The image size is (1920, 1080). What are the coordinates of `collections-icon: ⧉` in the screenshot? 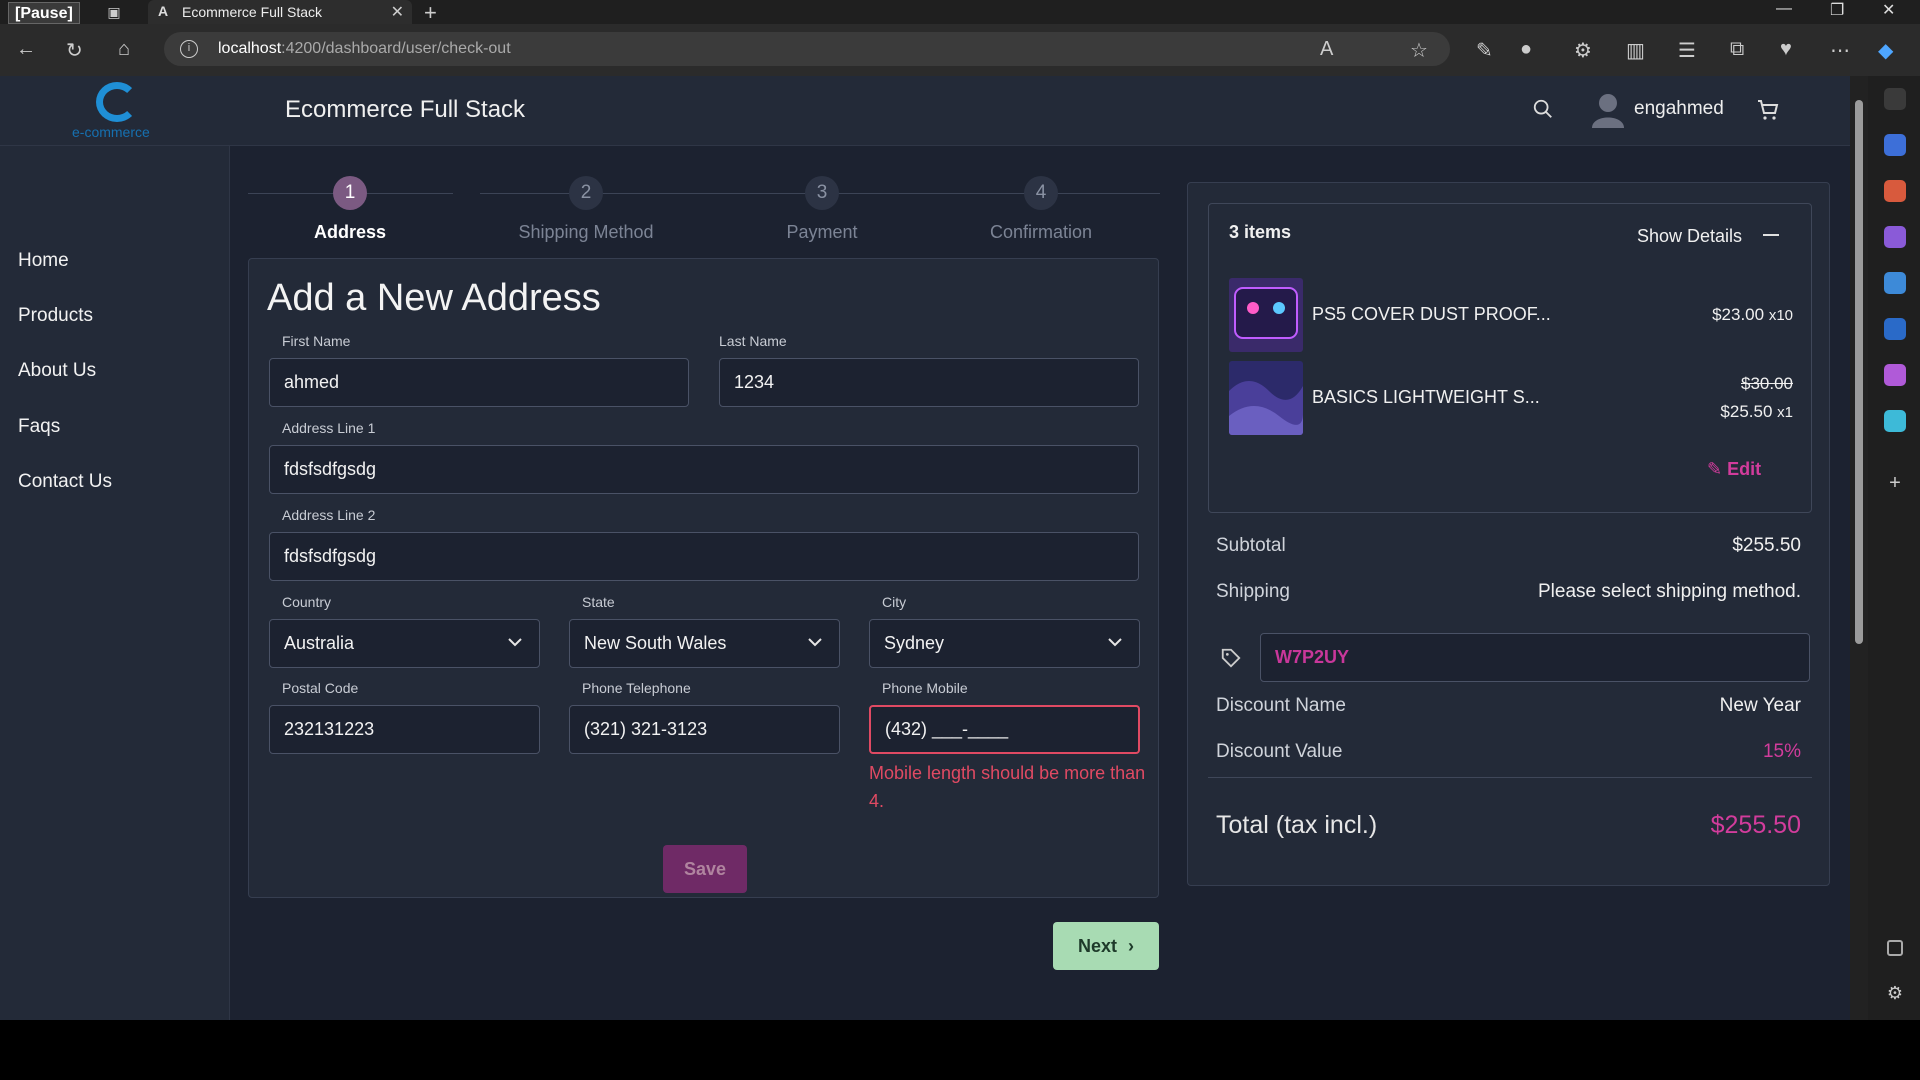 It's located at (1737, 49).